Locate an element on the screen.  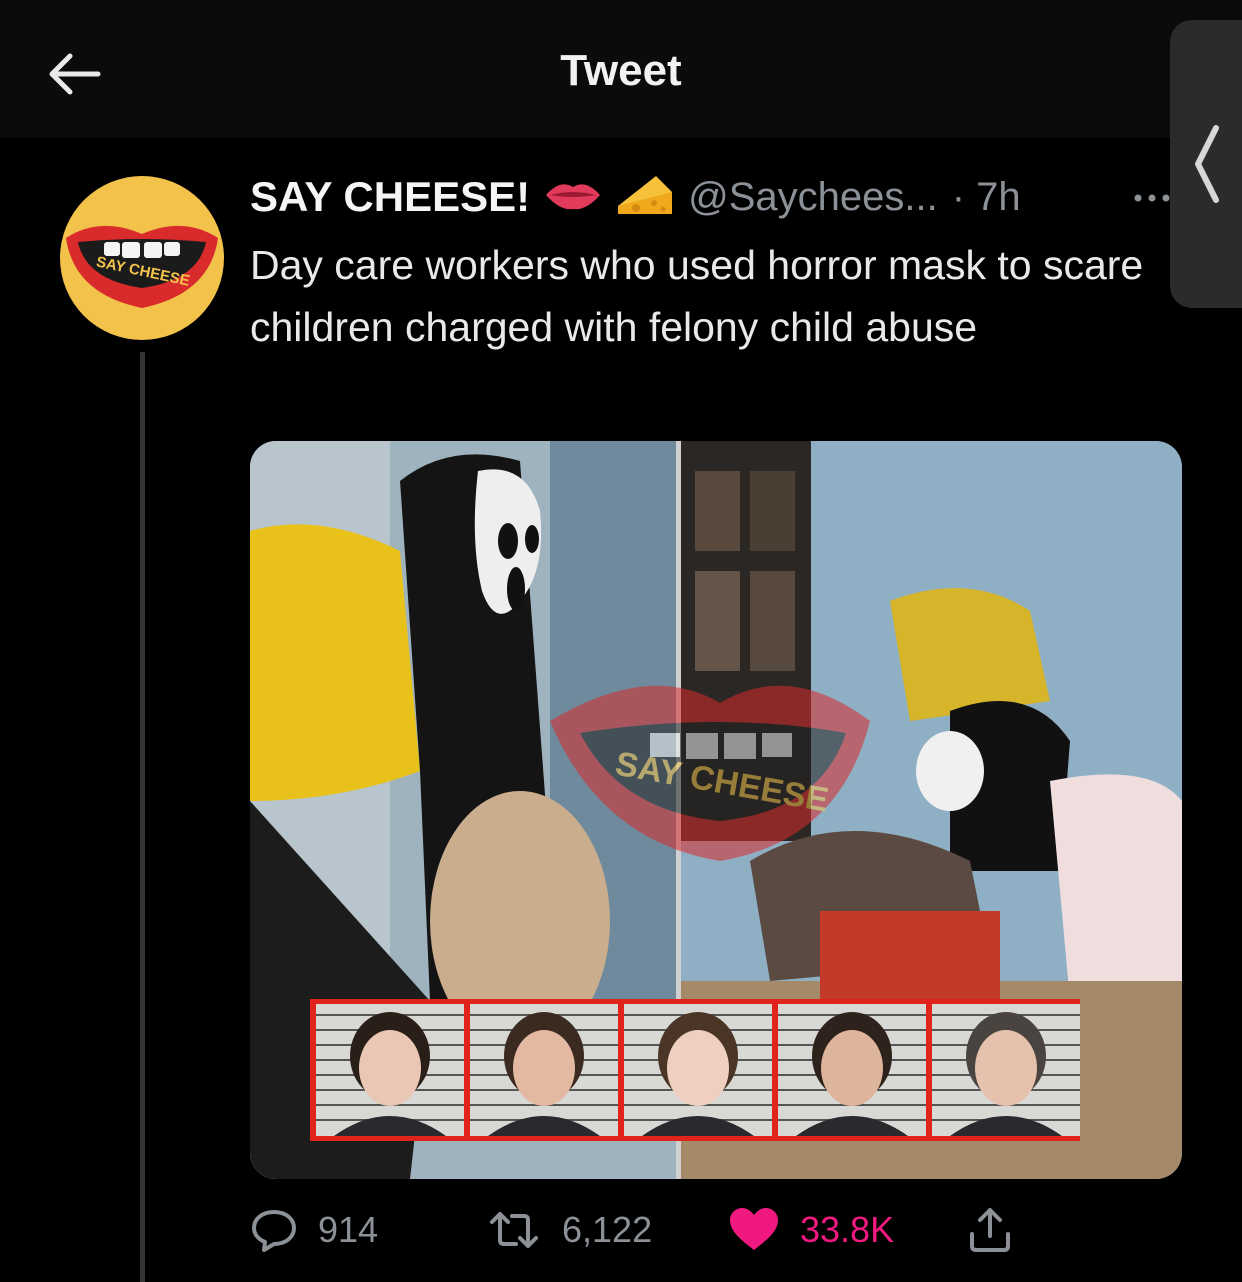
side-panel-tab is located at coordinates (1206, 164).